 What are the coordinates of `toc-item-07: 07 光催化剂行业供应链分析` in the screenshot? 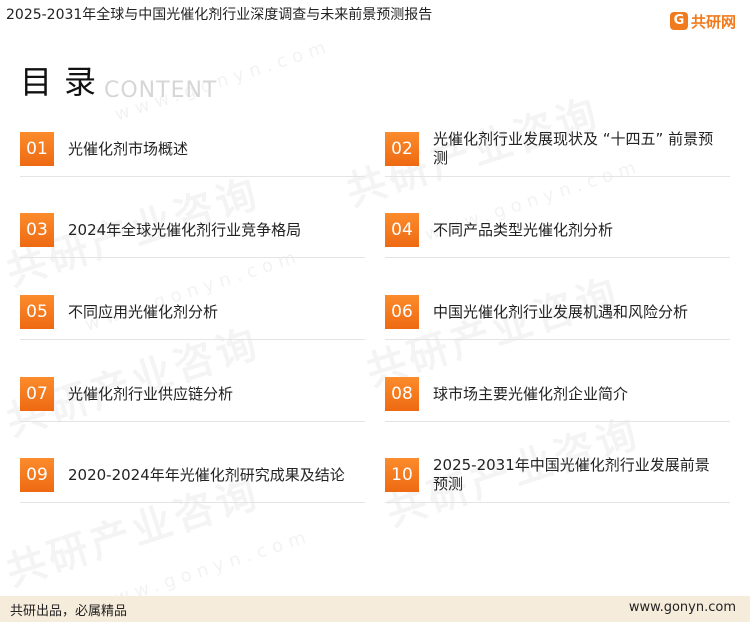 It's located at (192, 402).